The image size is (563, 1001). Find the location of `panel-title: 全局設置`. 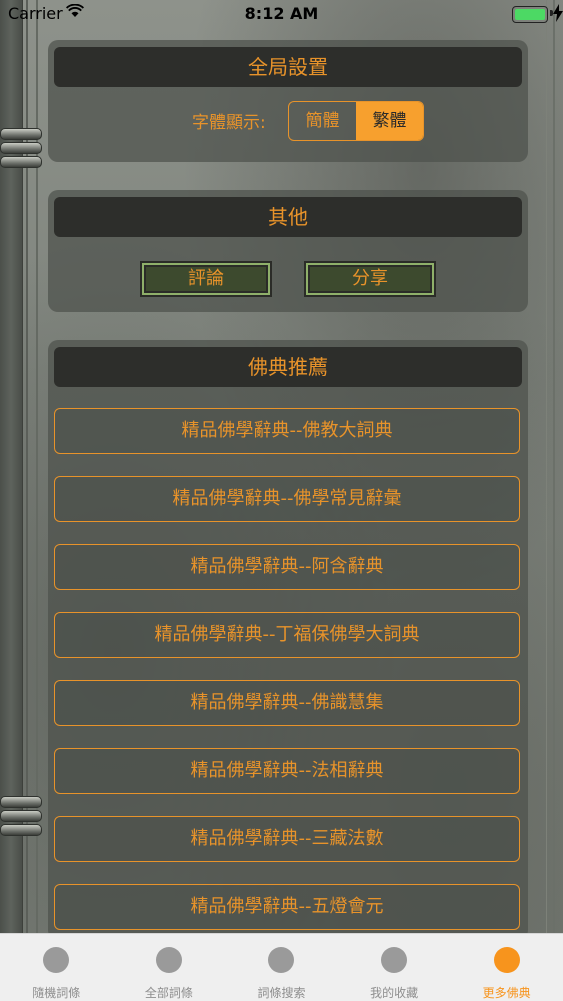

panel-title: 全局設置 is located at coordinates (288, 67).